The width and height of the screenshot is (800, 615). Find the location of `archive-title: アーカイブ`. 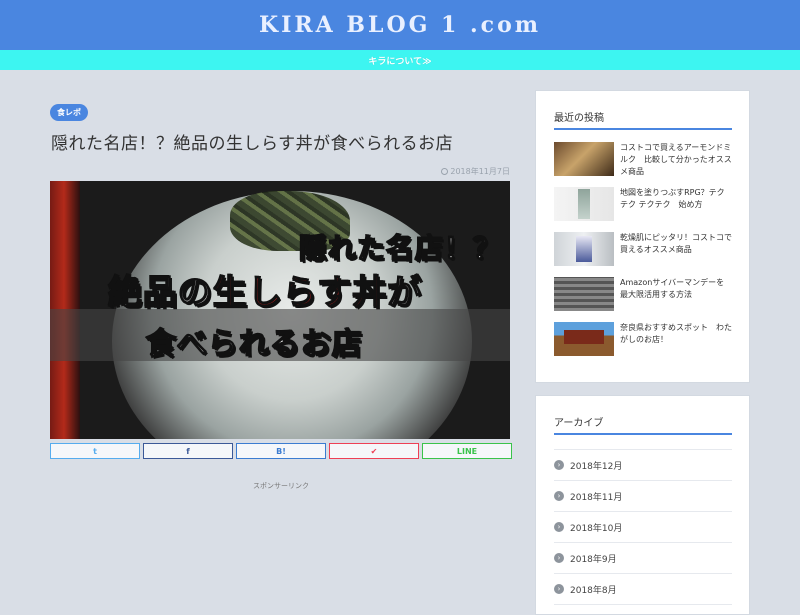

archive-title: アーカイブ is located at coordinates (643, 424).